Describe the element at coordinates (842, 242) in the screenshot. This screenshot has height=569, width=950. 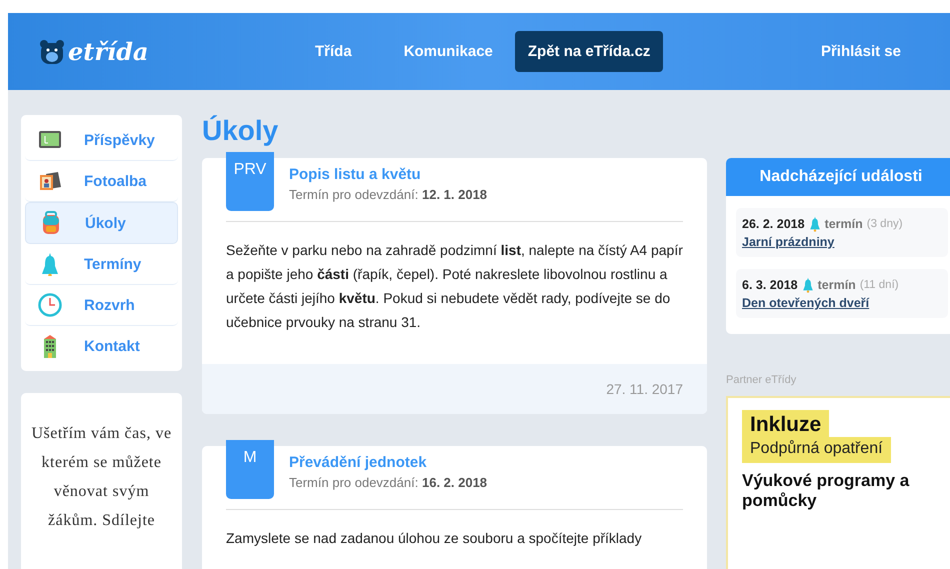
I see `event-link: Jarní prázdniny` at that location.